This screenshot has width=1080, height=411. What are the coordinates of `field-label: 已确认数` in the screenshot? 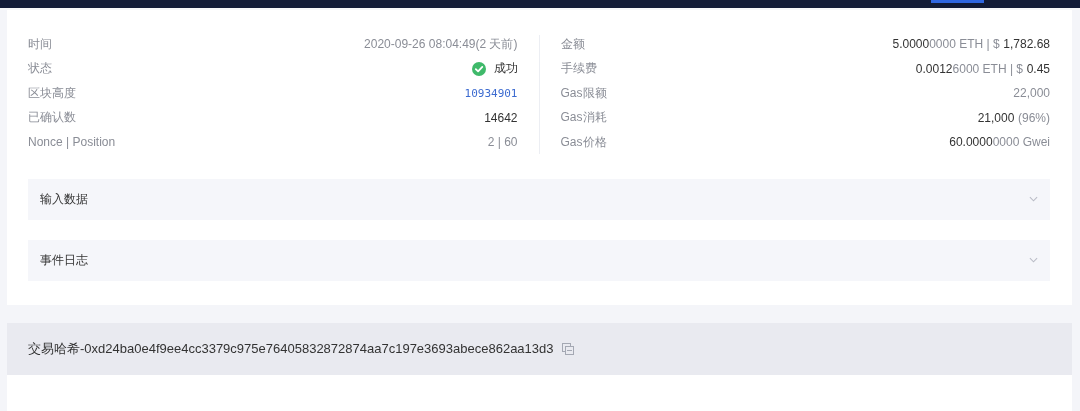 It's located at (52, 118).